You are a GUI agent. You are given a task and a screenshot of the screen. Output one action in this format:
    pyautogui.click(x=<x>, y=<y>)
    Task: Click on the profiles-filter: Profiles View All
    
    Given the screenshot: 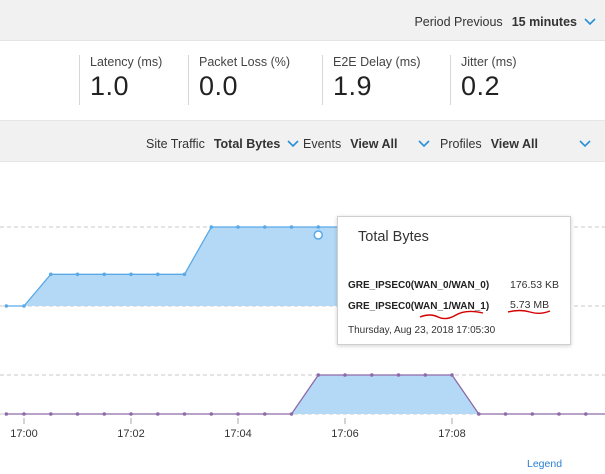 What is the action you would take?
    pyautogui.click(x=516, y=144)
    